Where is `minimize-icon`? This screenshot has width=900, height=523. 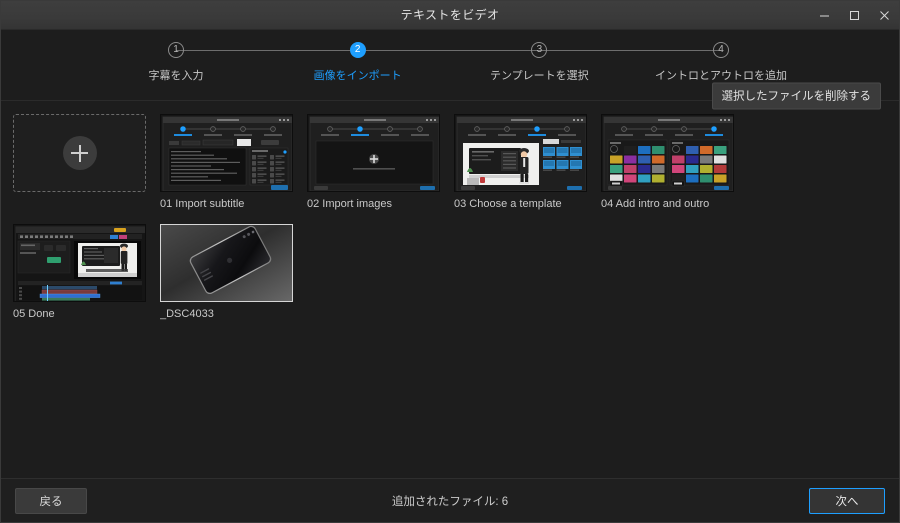 minimize-icon is located at coordinates (824, 15).